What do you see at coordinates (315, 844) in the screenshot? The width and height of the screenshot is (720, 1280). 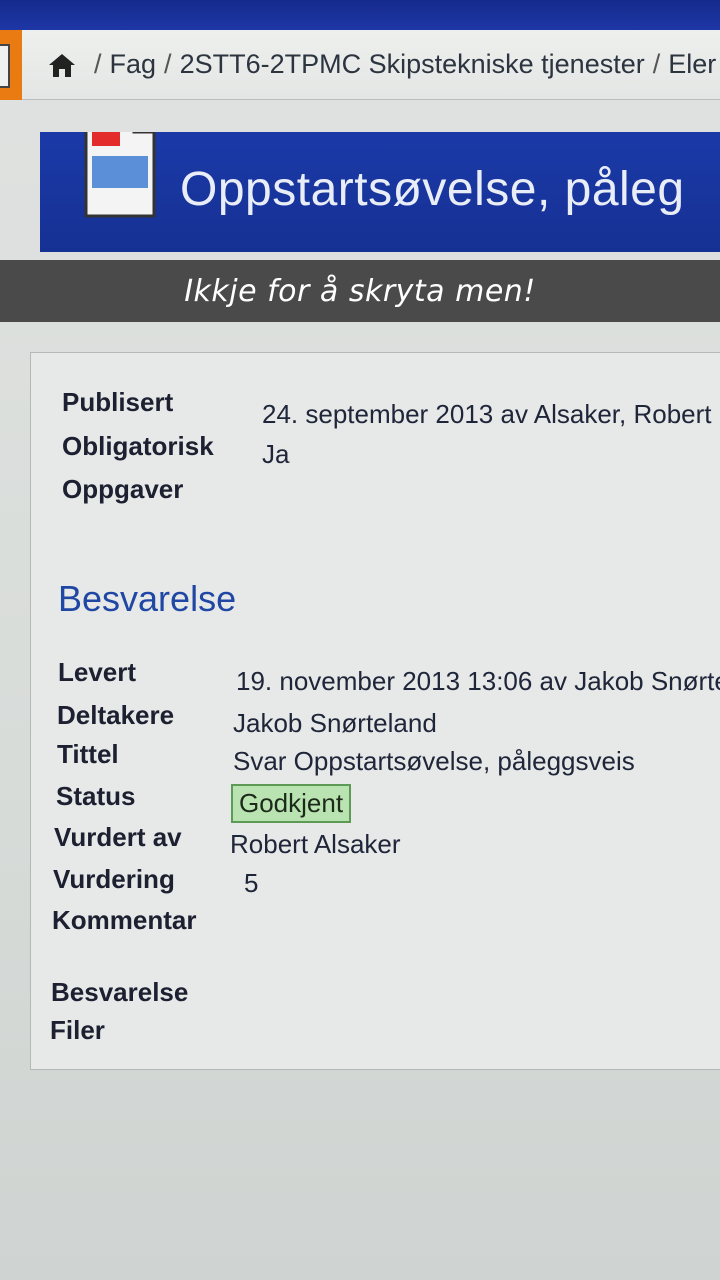 I see `assessed-by-value: Robert Alsaker` at bounding box center [315, 844].